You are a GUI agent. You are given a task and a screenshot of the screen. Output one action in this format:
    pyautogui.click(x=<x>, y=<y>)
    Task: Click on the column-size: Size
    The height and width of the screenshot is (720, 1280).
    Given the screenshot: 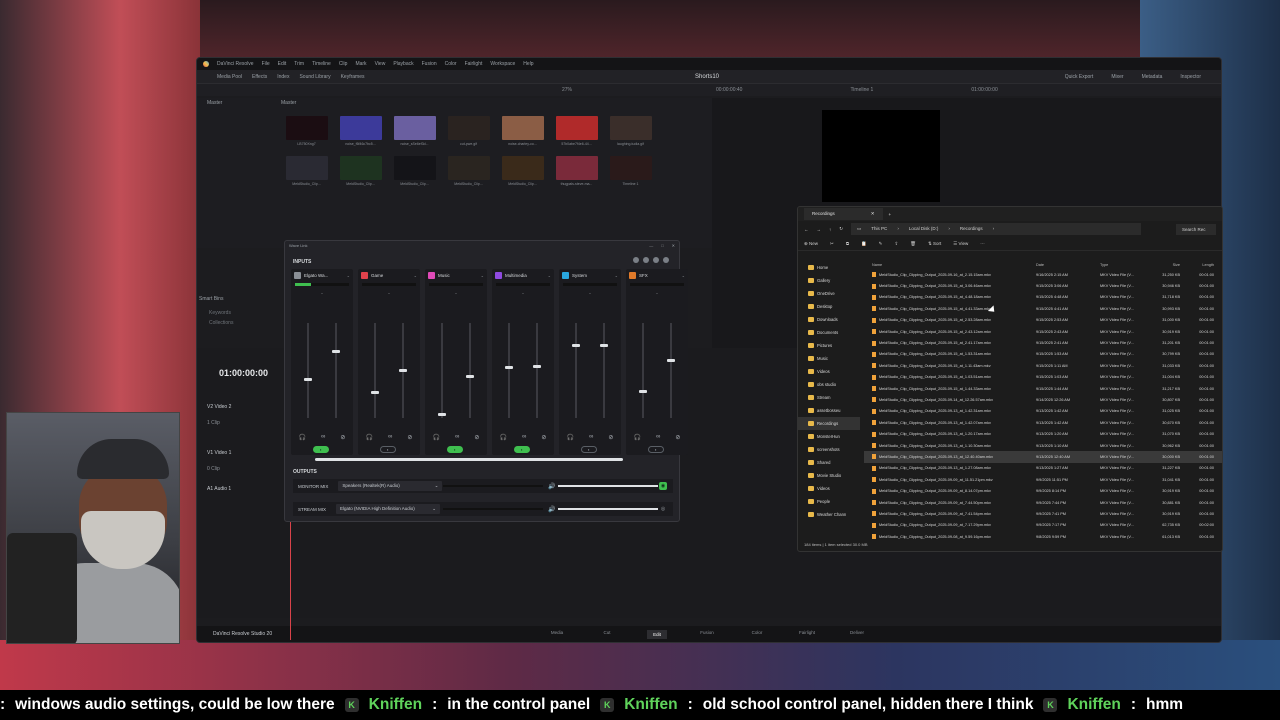 What is the action you would take?
    pyautogui.click(x=1165, y=265)
    